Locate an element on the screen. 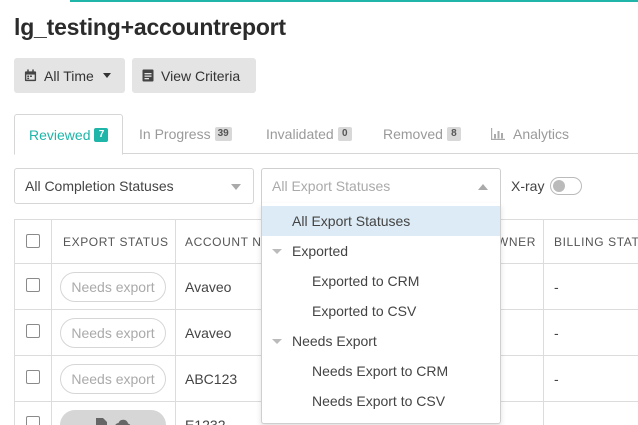 Image resolution: width=638 pixels, height=425 pixels. option-exported-to-crm: Exported to CRM is located at coordinates (381, 281).